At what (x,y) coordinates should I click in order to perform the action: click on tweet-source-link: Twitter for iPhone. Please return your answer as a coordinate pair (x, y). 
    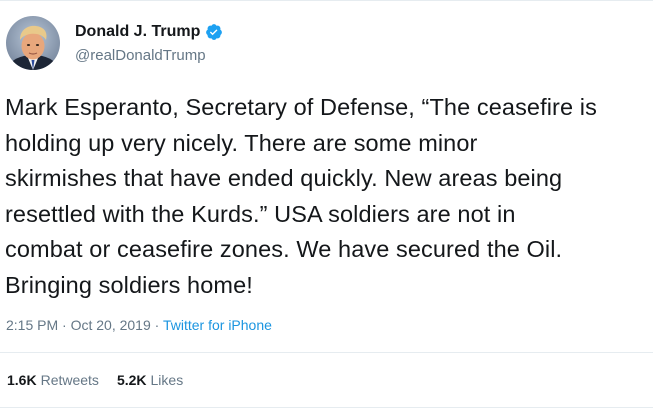
    Looking at the image, I should click on (217, 325).